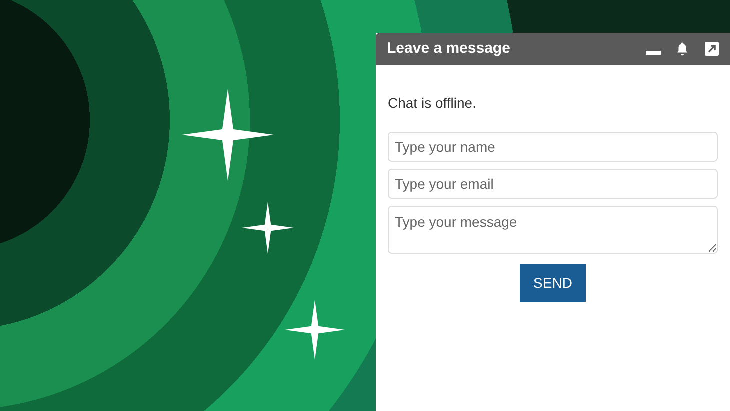 The height and width of the screenshot is (411, 730). I want to click on send-button: SEND, so click(553, 283).